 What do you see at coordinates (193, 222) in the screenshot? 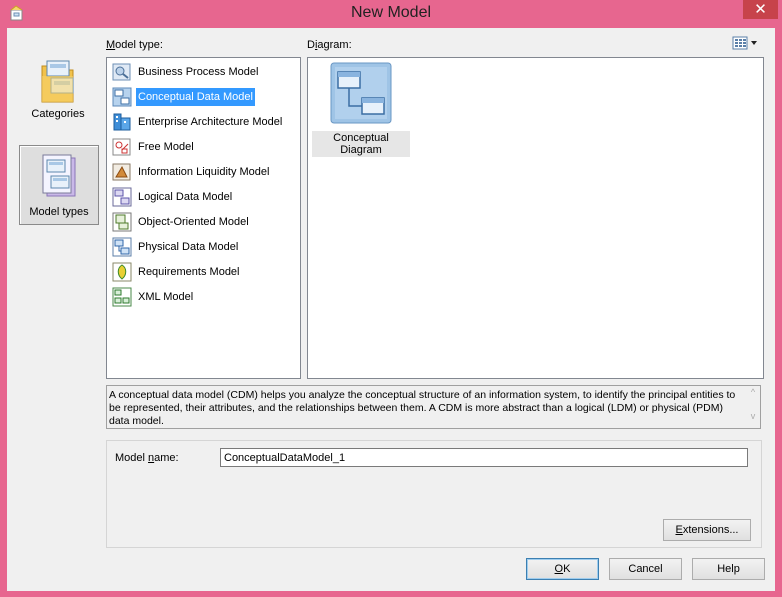
I see `list-item-label: Object-Oriented Model` at bounding box center [193, 222].